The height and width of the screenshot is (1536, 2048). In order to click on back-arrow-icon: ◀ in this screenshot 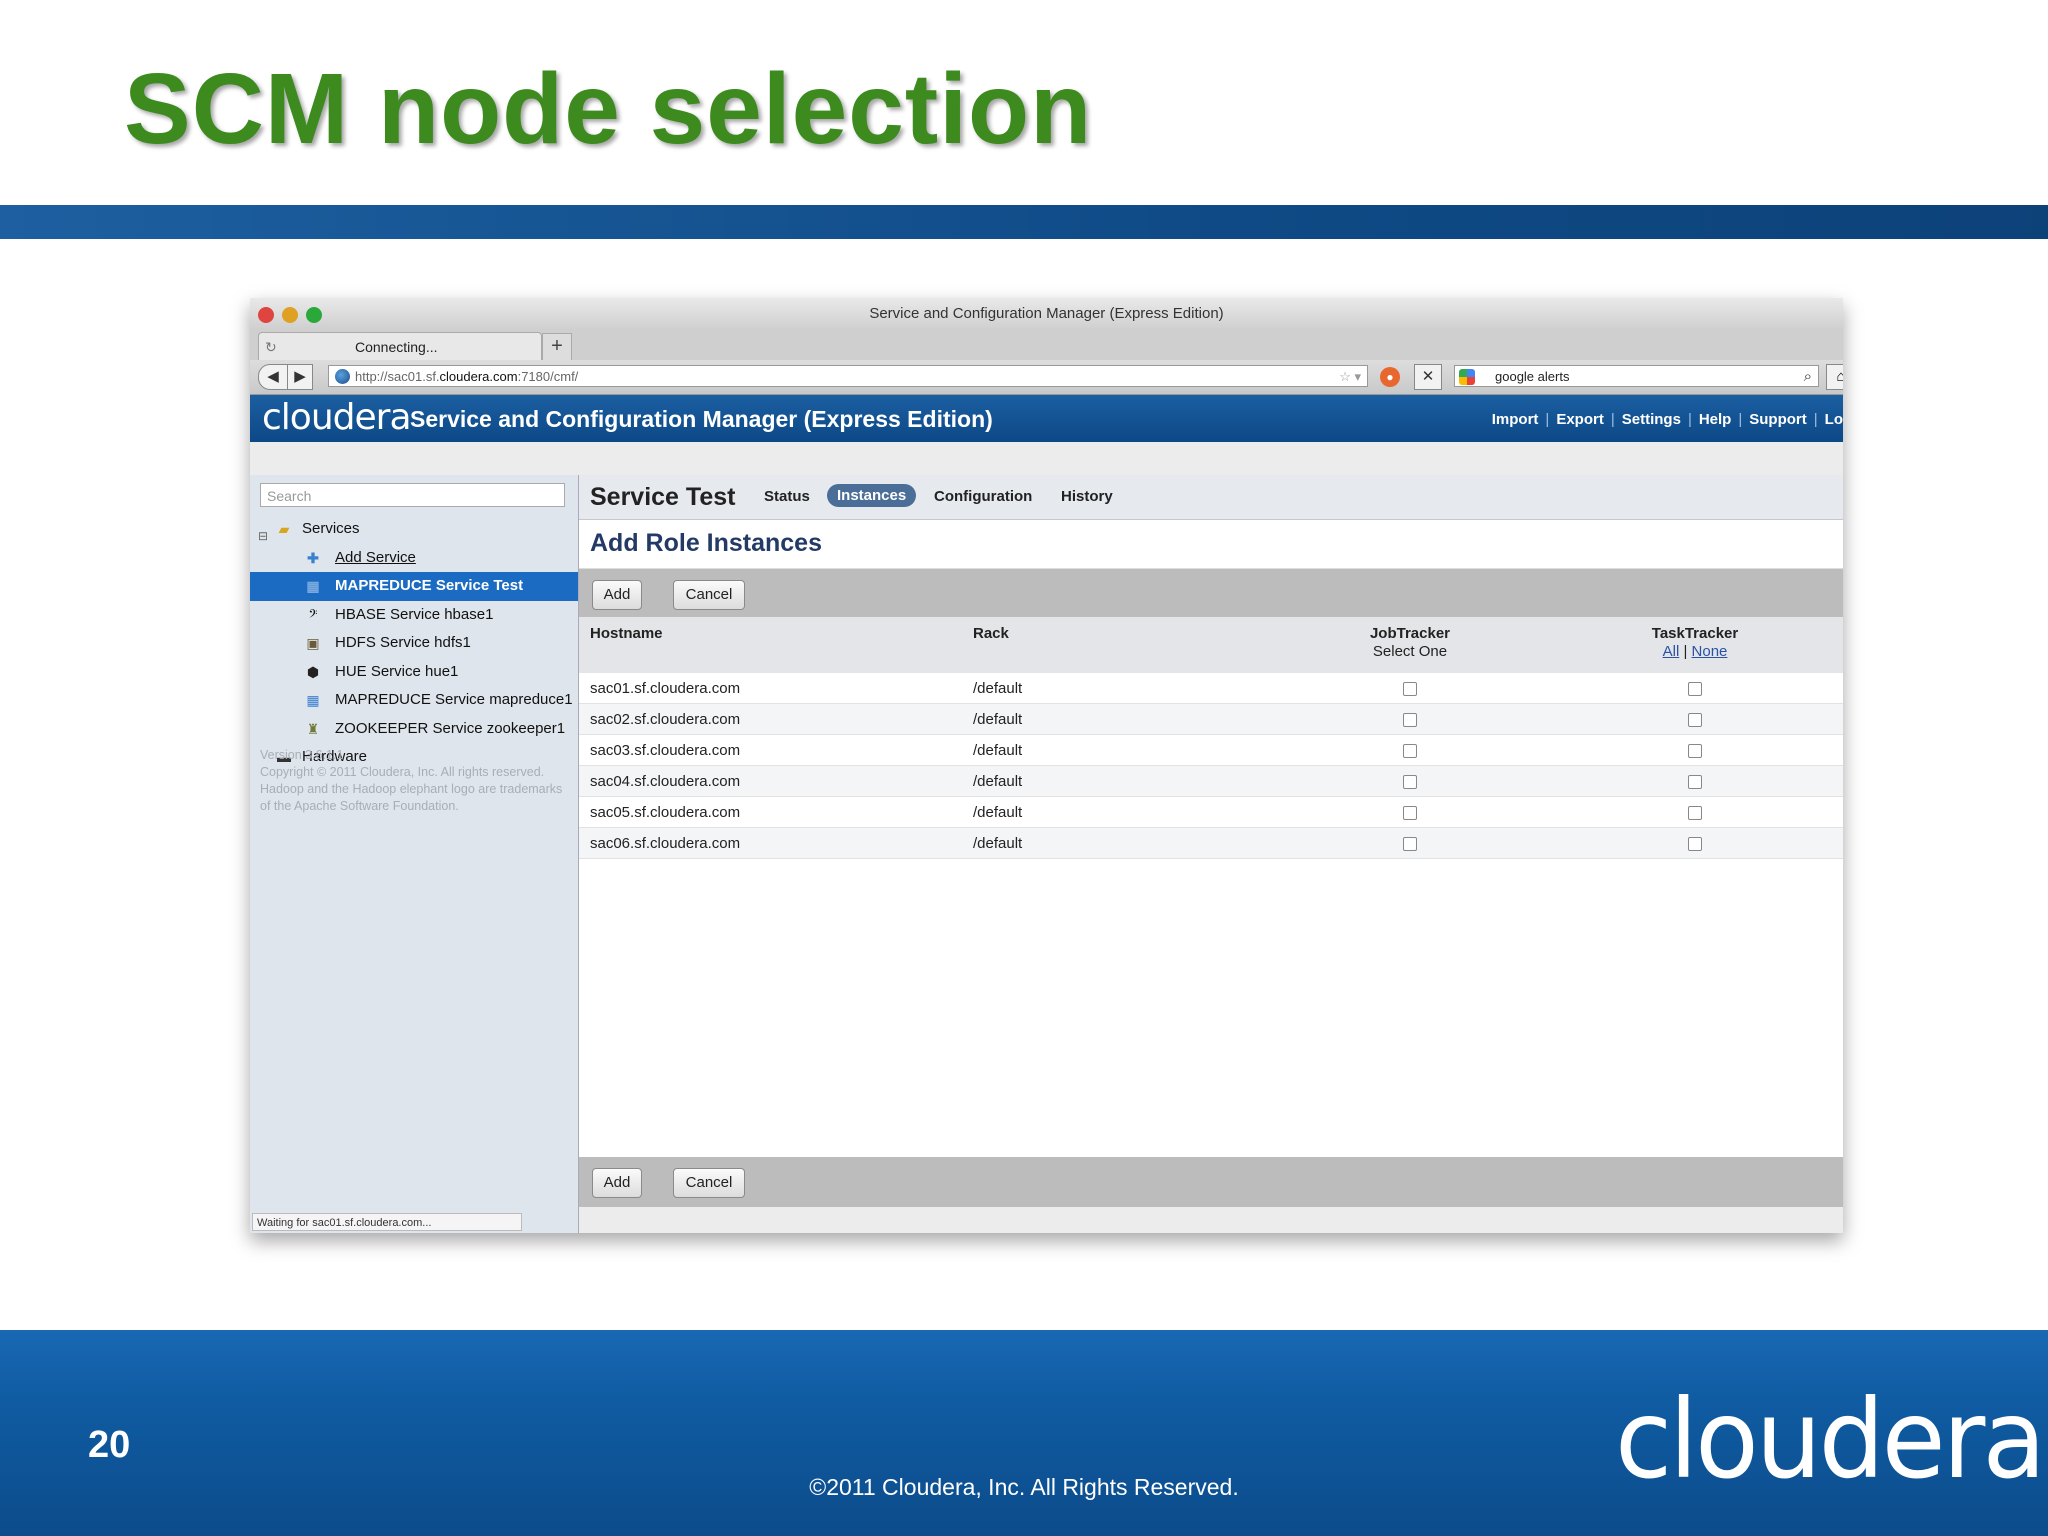, I will do `click(273, 377)`.